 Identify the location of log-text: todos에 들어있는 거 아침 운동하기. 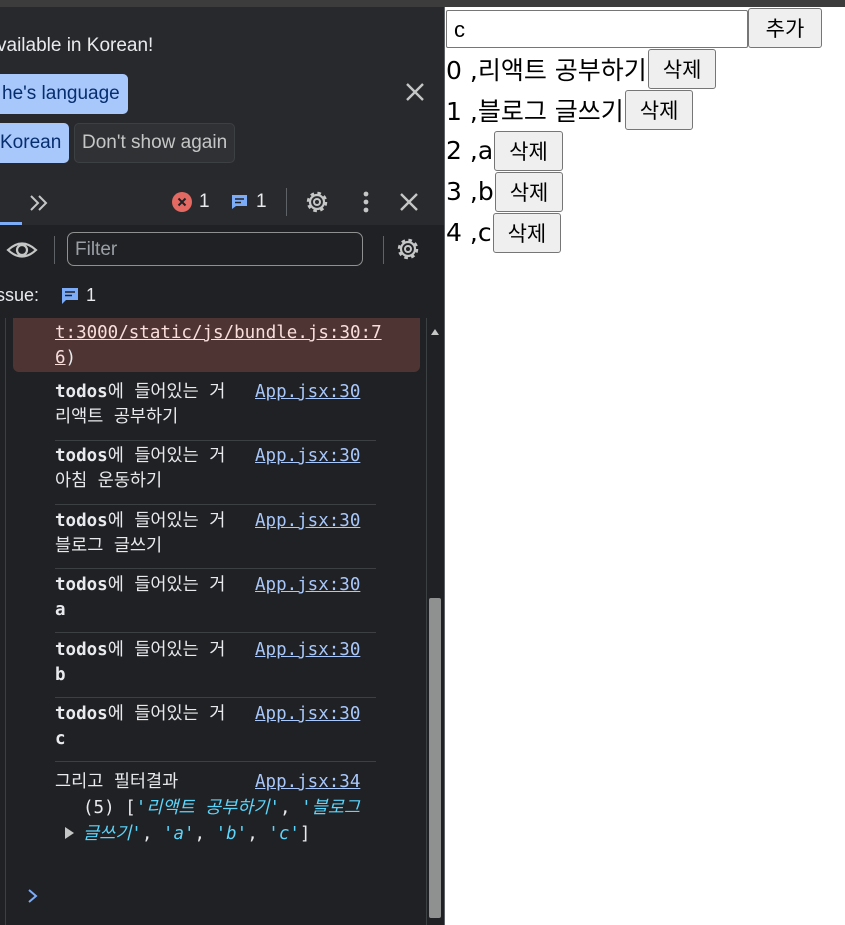
(140, 468).